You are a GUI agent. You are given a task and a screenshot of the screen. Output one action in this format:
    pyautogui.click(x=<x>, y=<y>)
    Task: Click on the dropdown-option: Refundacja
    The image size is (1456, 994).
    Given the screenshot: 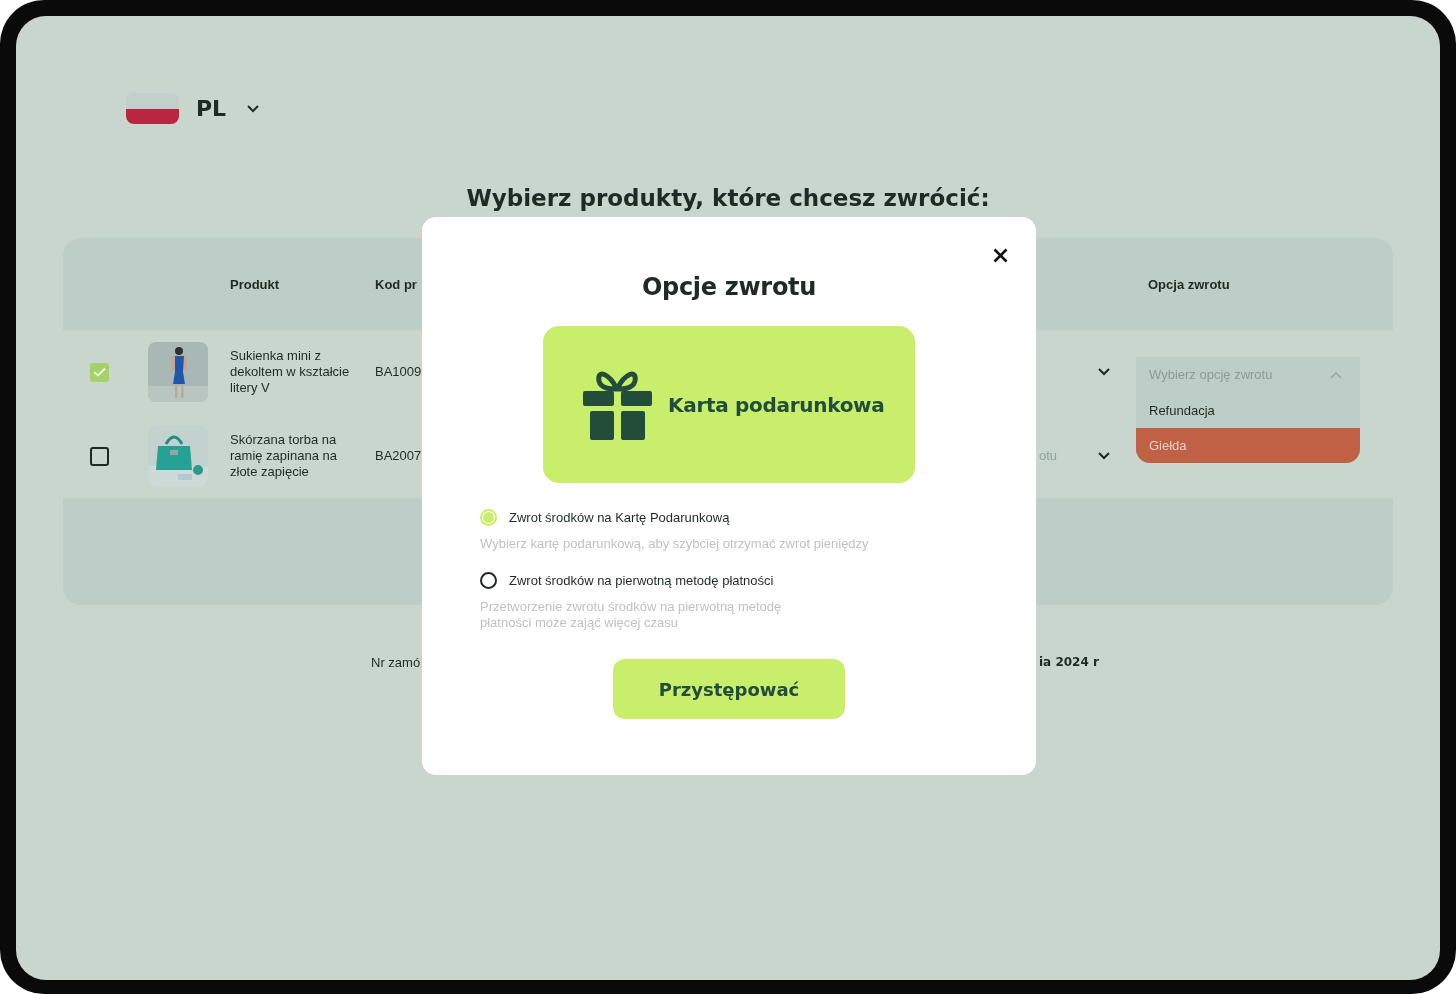 What is the action you would take?
    pyautogui.click(x=1248, y=410)
    